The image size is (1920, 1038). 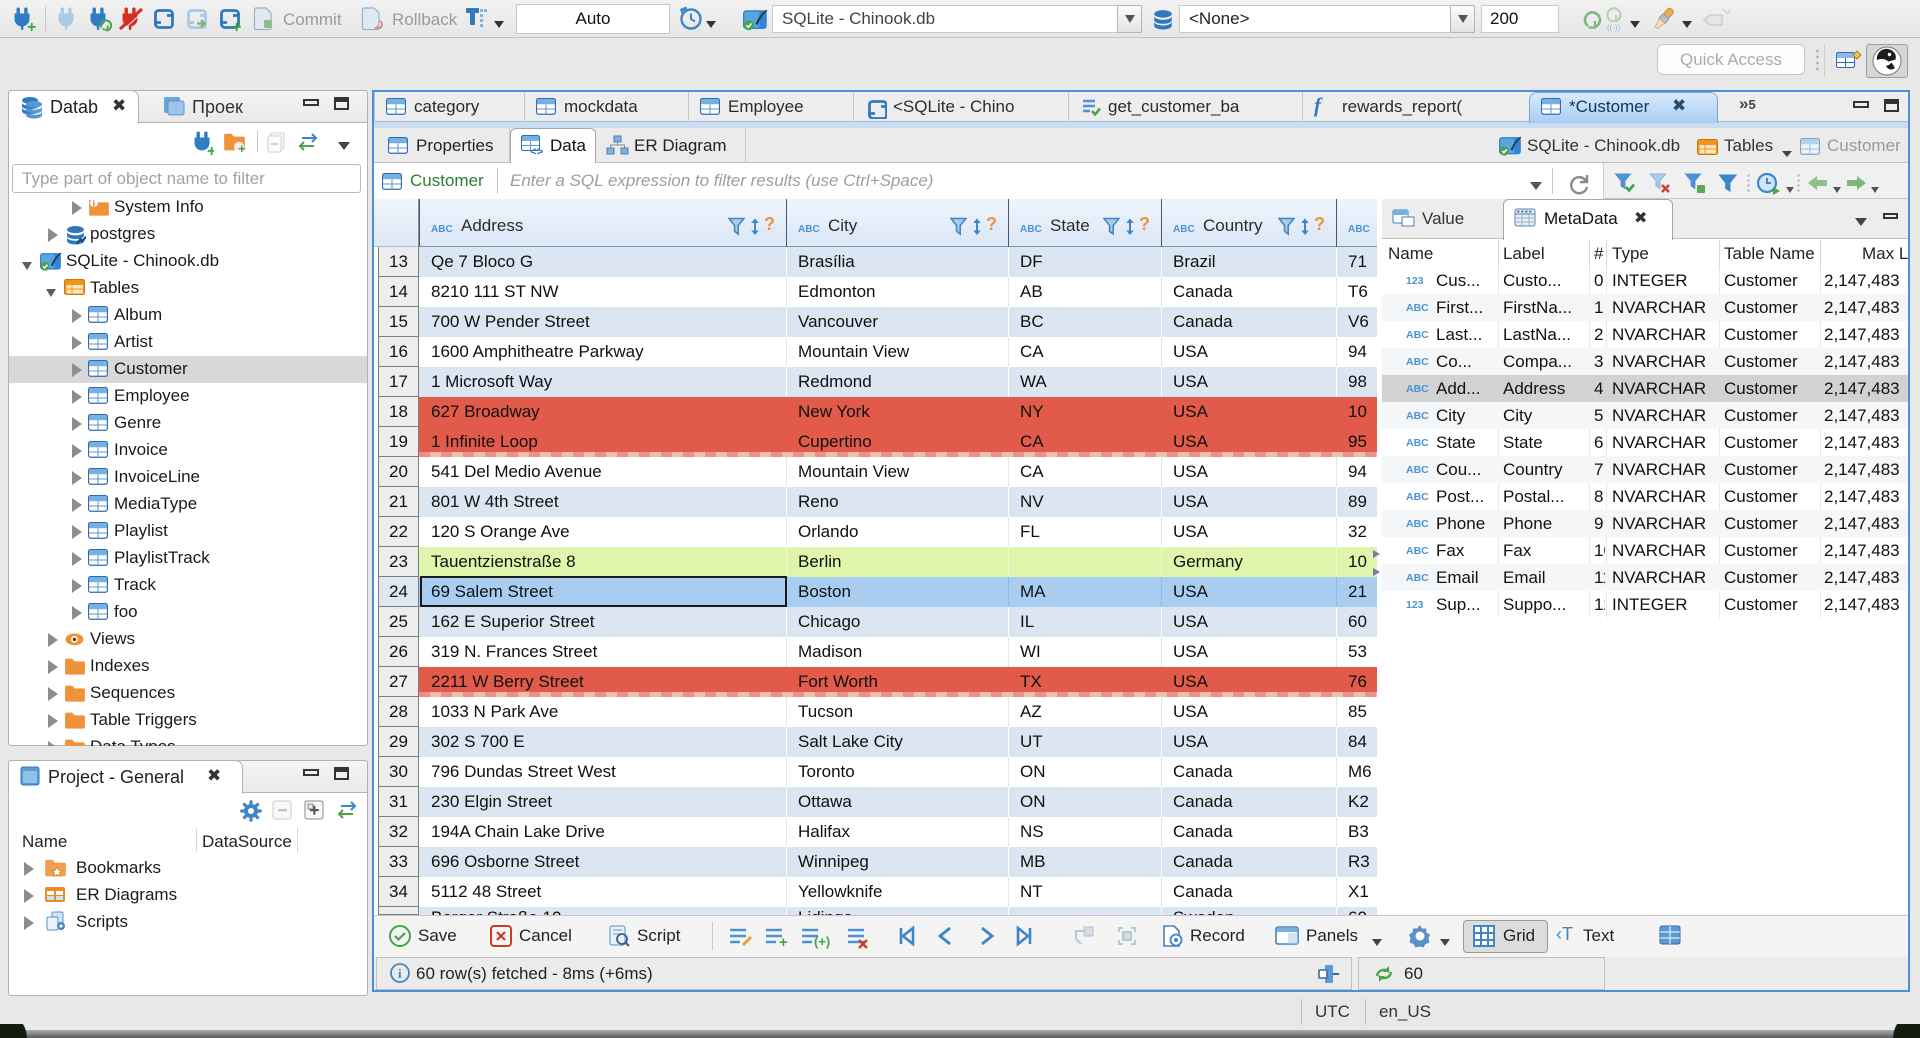 I want to click on svg-text: i, so click(x=400, y=973).